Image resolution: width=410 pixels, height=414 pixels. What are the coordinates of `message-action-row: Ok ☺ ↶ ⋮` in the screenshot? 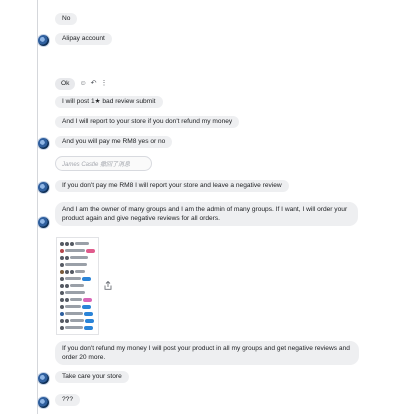 It's located at (81, 84).